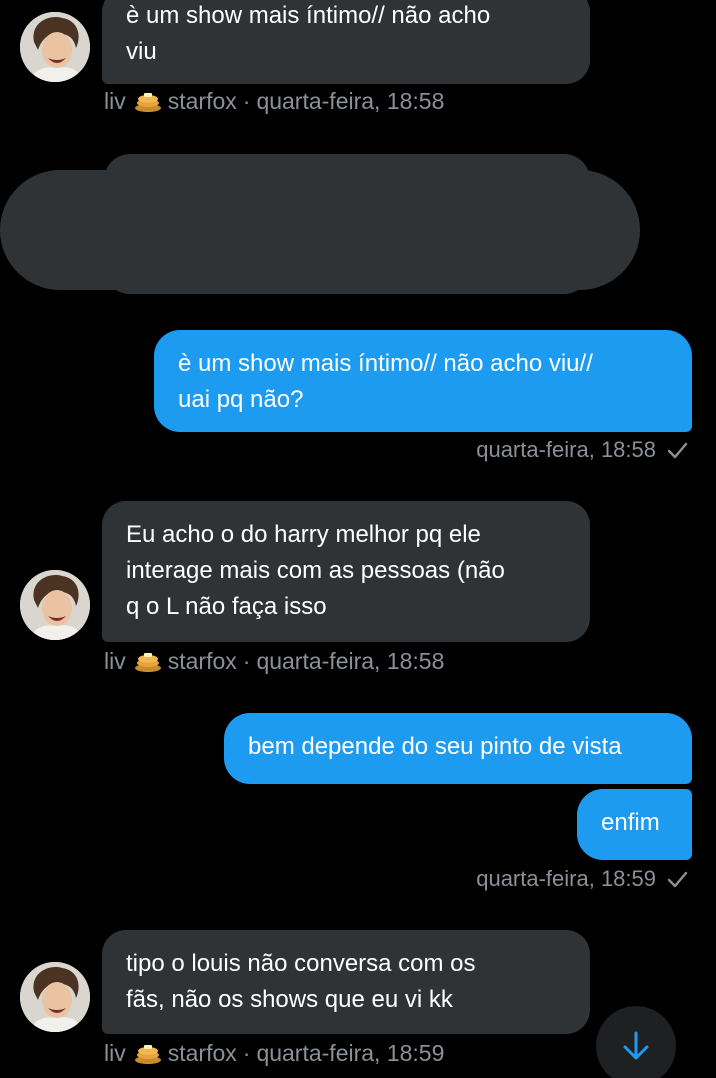 This screenshot has width=716, height=1078. Describe the element at coordinates (634, 824) in the screenshot. I see `message-bubble: enfim` at that location.